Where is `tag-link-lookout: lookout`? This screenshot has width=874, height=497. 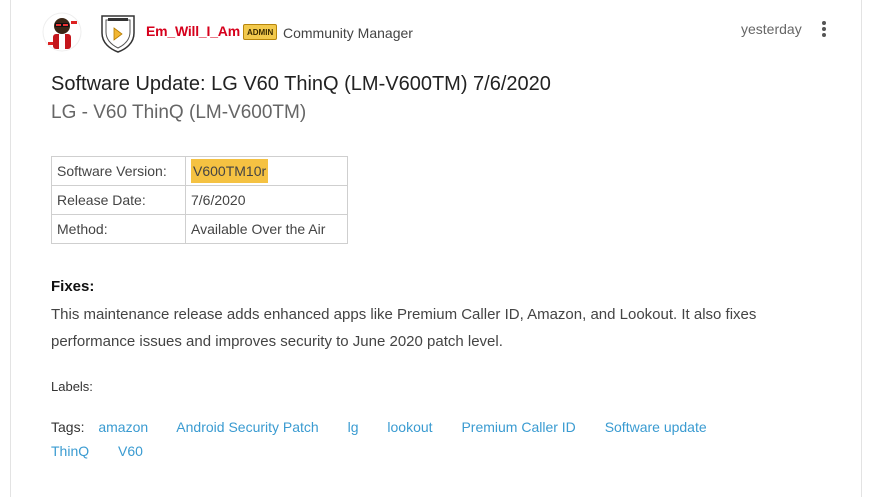
tag-link-lookout: lookout is located at coordinates (409, 427).